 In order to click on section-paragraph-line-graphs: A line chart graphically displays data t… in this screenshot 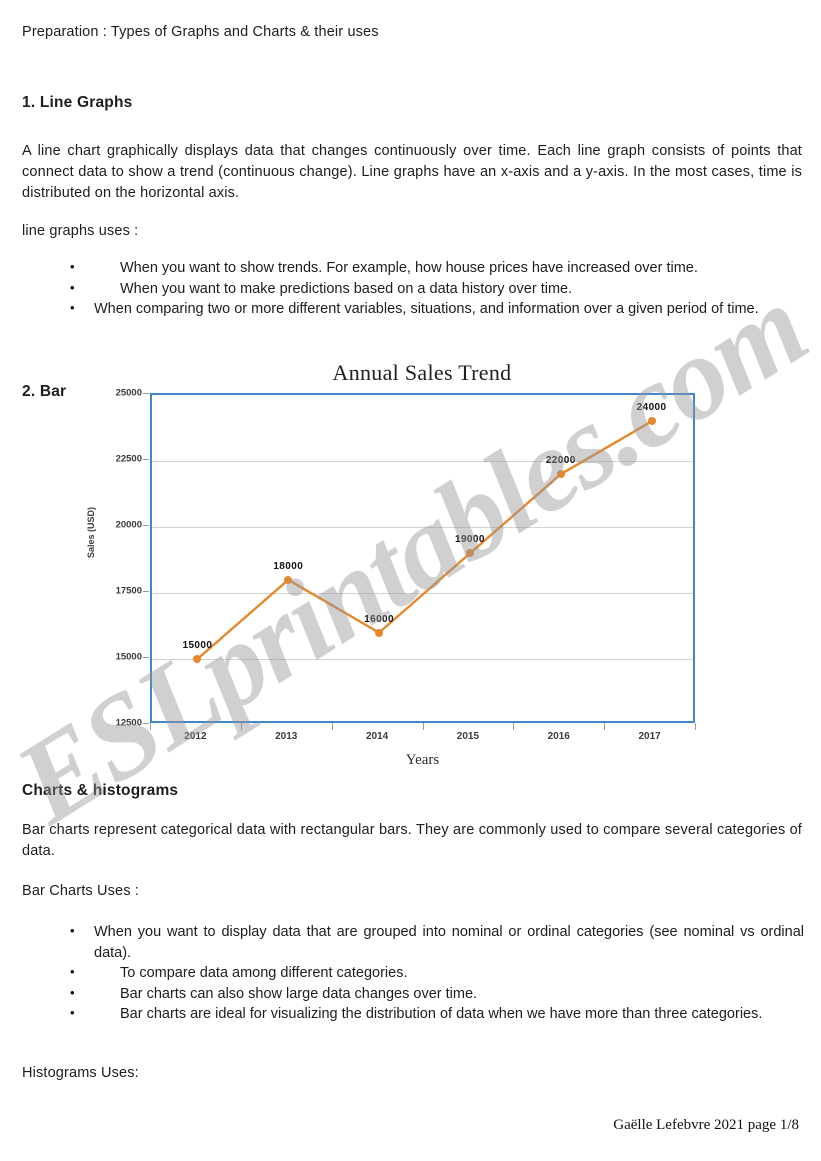, I will do `click(412, 172)`.